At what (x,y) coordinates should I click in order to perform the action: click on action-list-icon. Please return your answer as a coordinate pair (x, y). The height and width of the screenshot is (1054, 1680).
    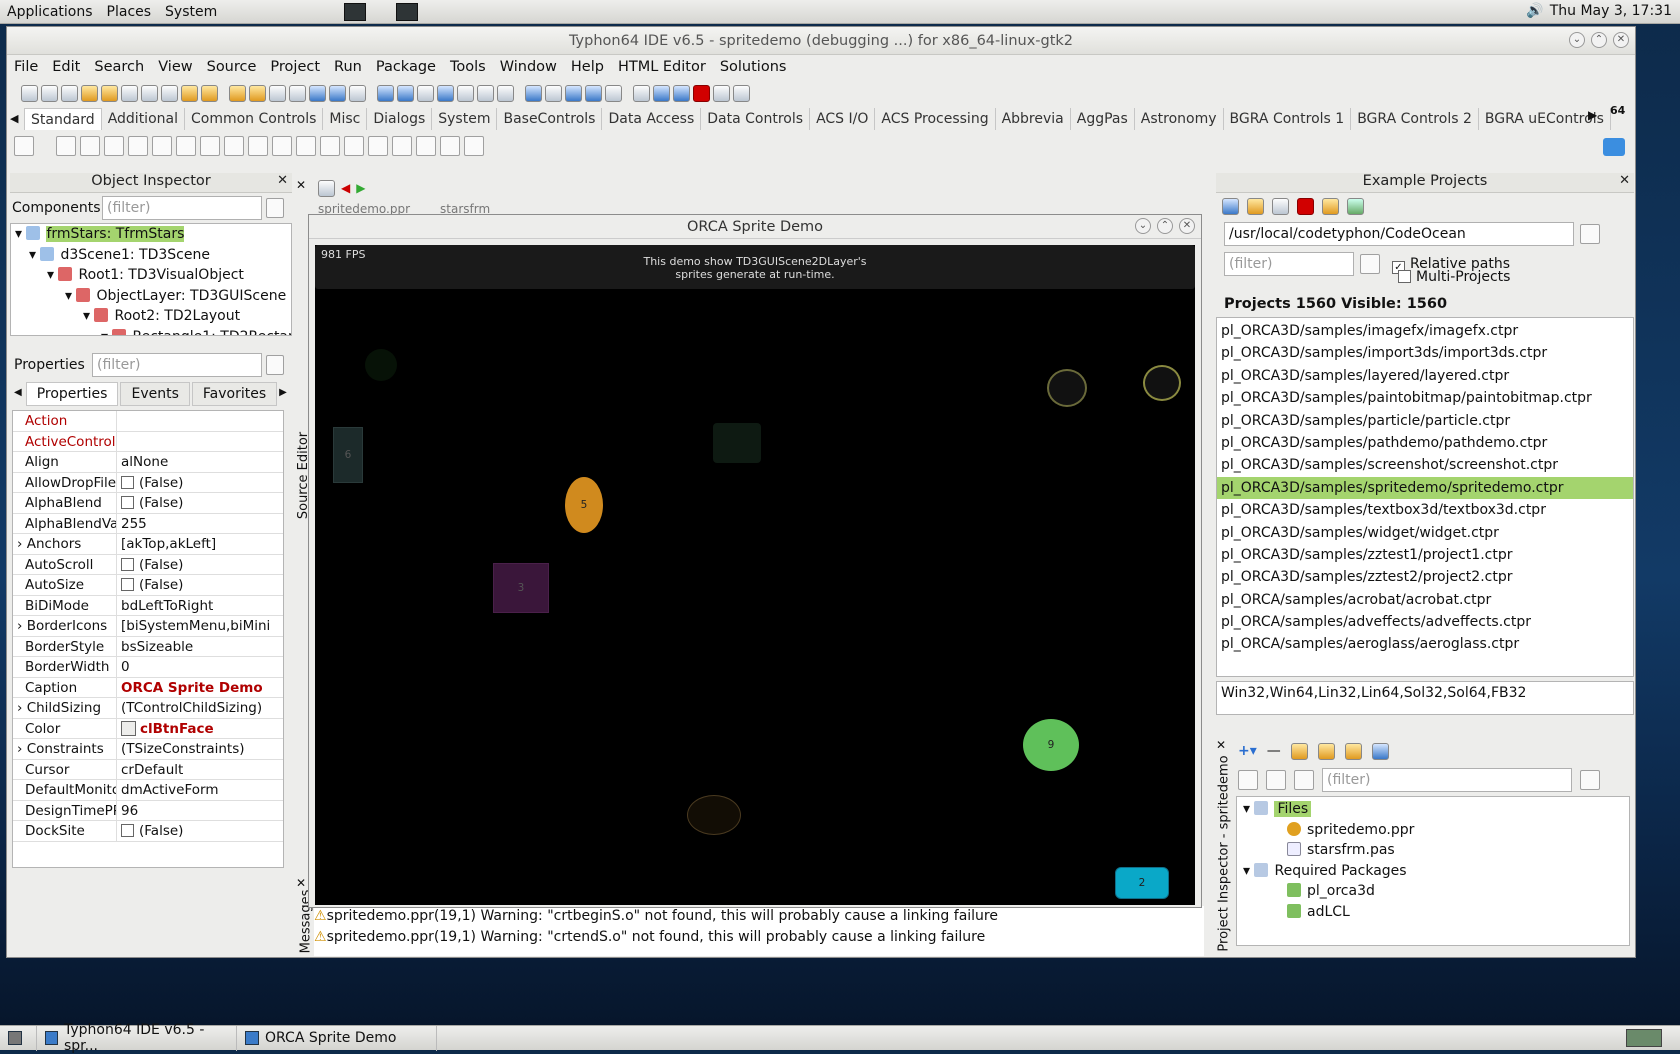
    Looking at the image, I should click on (474, 146).